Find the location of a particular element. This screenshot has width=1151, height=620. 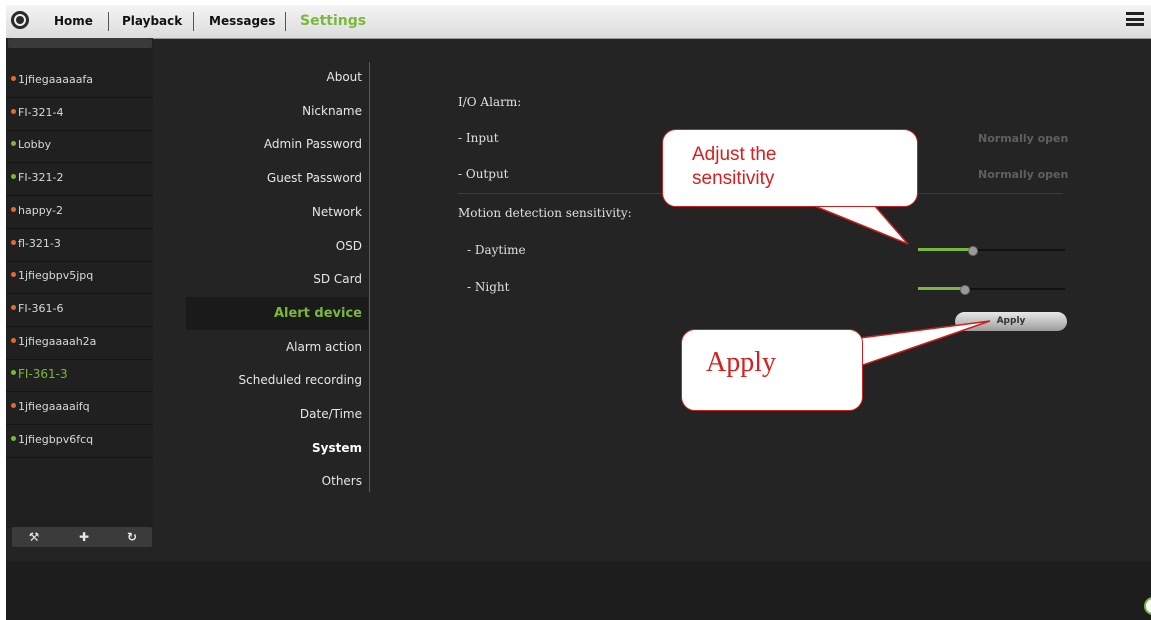

settings-menu-item: Admin Password is located at coordinates (274, 144).